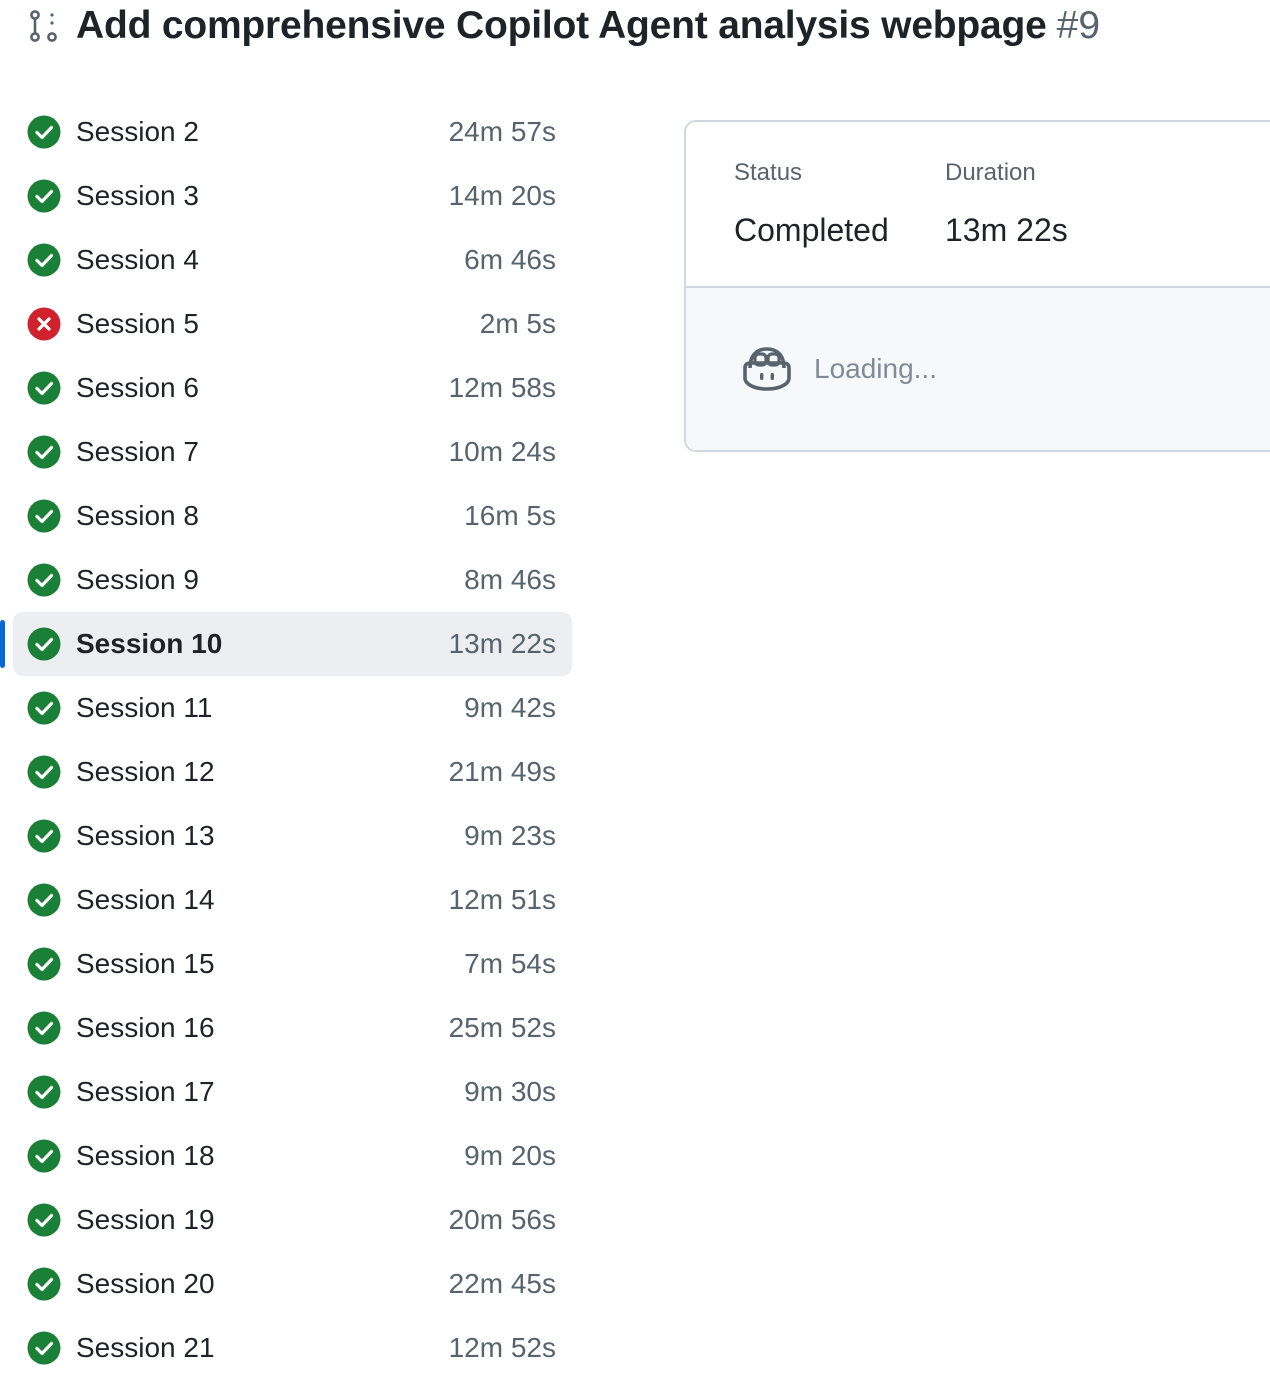  Describe the element at coordinates (510, 1155) in the screenshot. I see `session-duration: 9m 20s` at that location.